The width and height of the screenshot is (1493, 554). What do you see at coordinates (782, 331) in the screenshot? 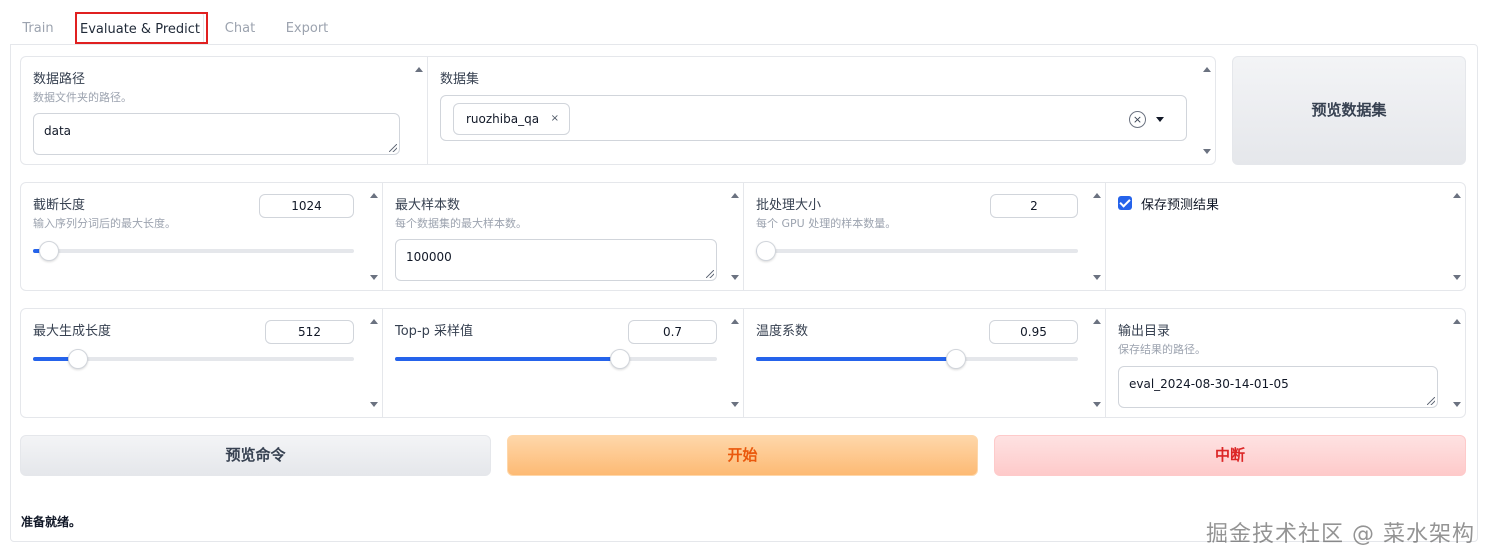
I see `temperature-label: 温度系数` at bounding box center [782, 331].